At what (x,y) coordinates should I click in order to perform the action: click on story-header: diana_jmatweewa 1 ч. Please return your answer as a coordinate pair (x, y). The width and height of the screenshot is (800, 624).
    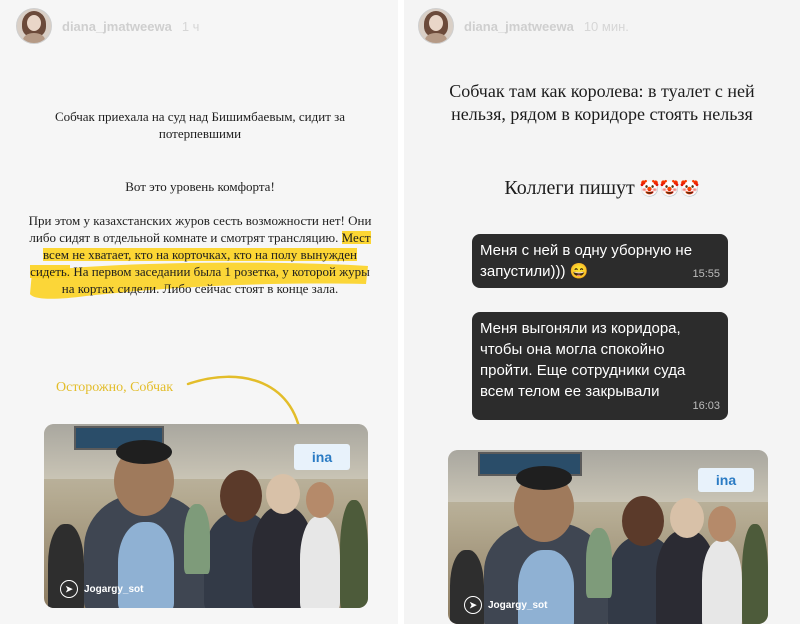
    Looking at the image, I should click on (107, 26).